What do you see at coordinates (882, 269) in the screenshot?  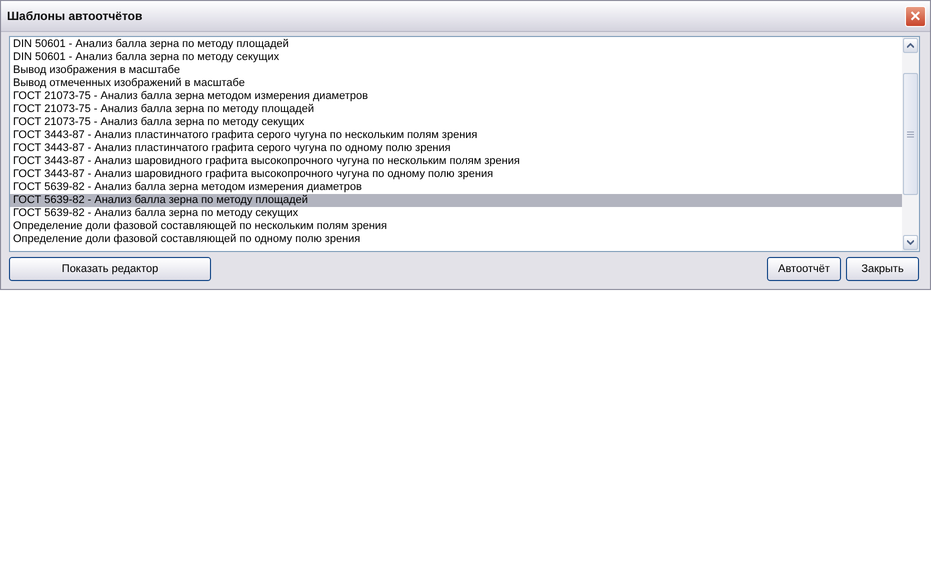 I see `close-dialog-button: Закрыть` at bounding box center [882, 269].